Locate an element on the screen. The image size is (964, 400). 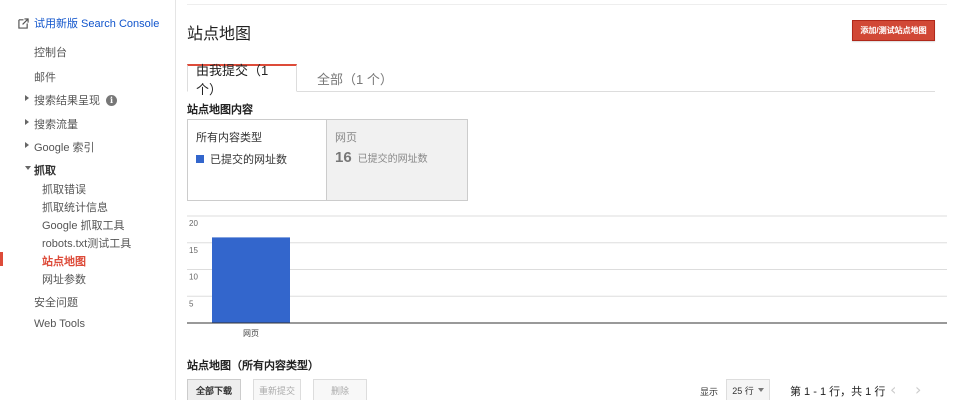
divider is located at coordinates (567, 4).